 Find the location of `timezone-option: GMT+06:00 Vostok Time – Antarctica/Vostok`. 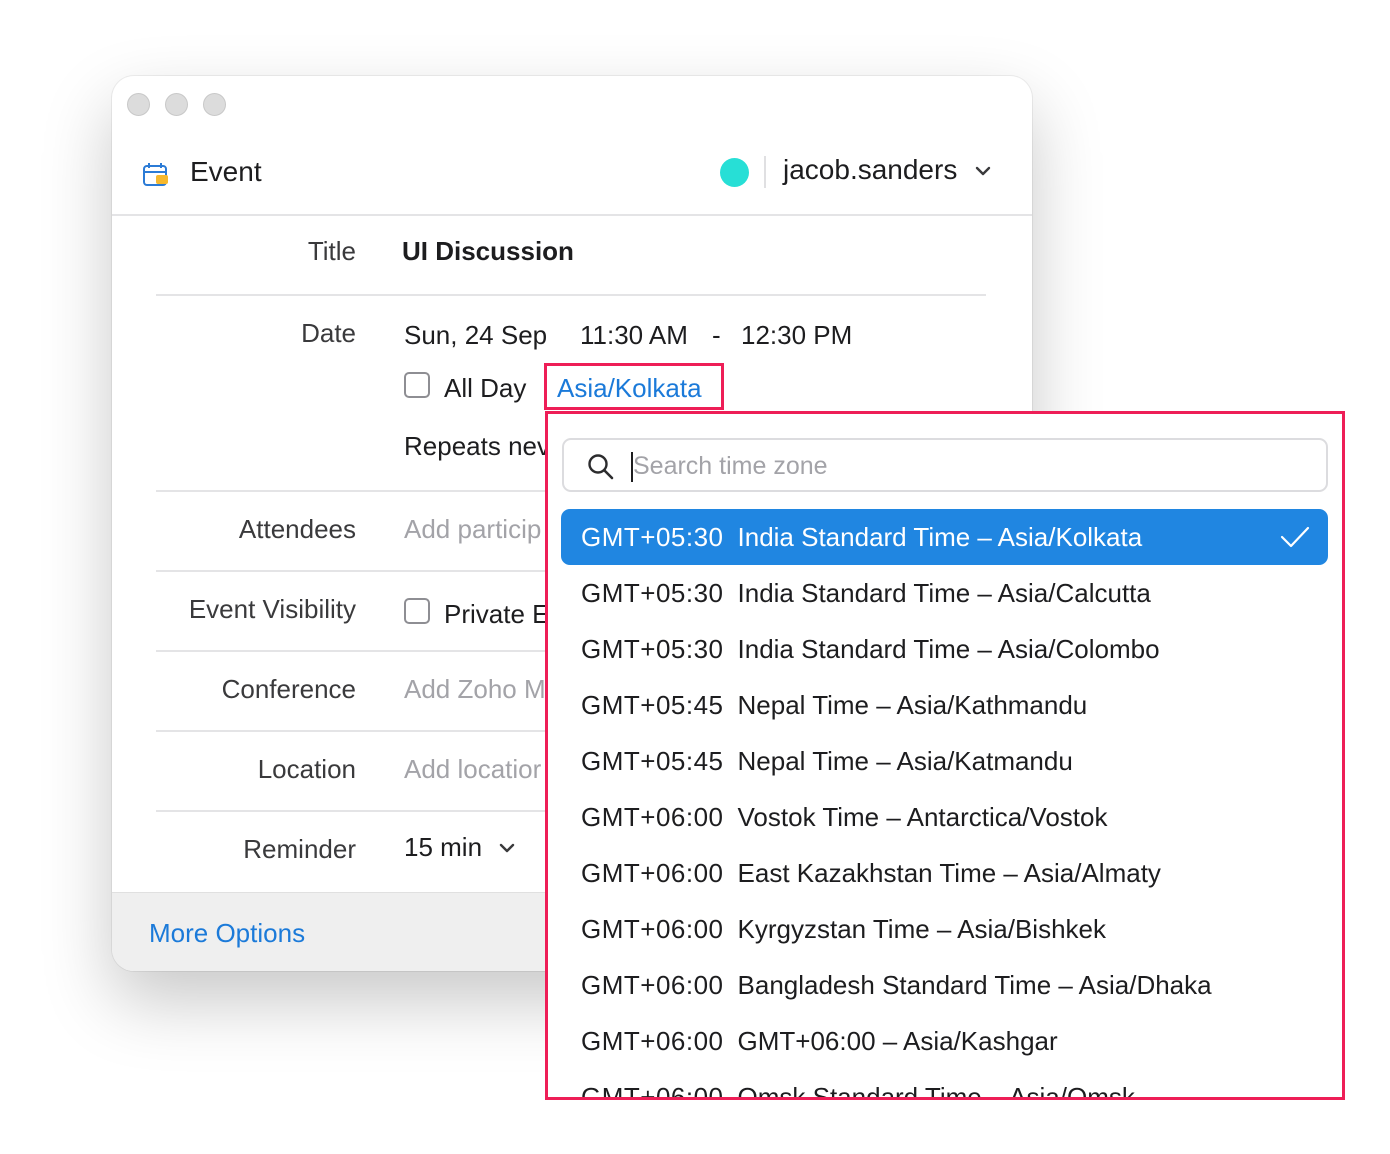

timezone-option: GMT+06:00 Vostok Time – Antarctica/Vostok is located at coordinates (944, 817).